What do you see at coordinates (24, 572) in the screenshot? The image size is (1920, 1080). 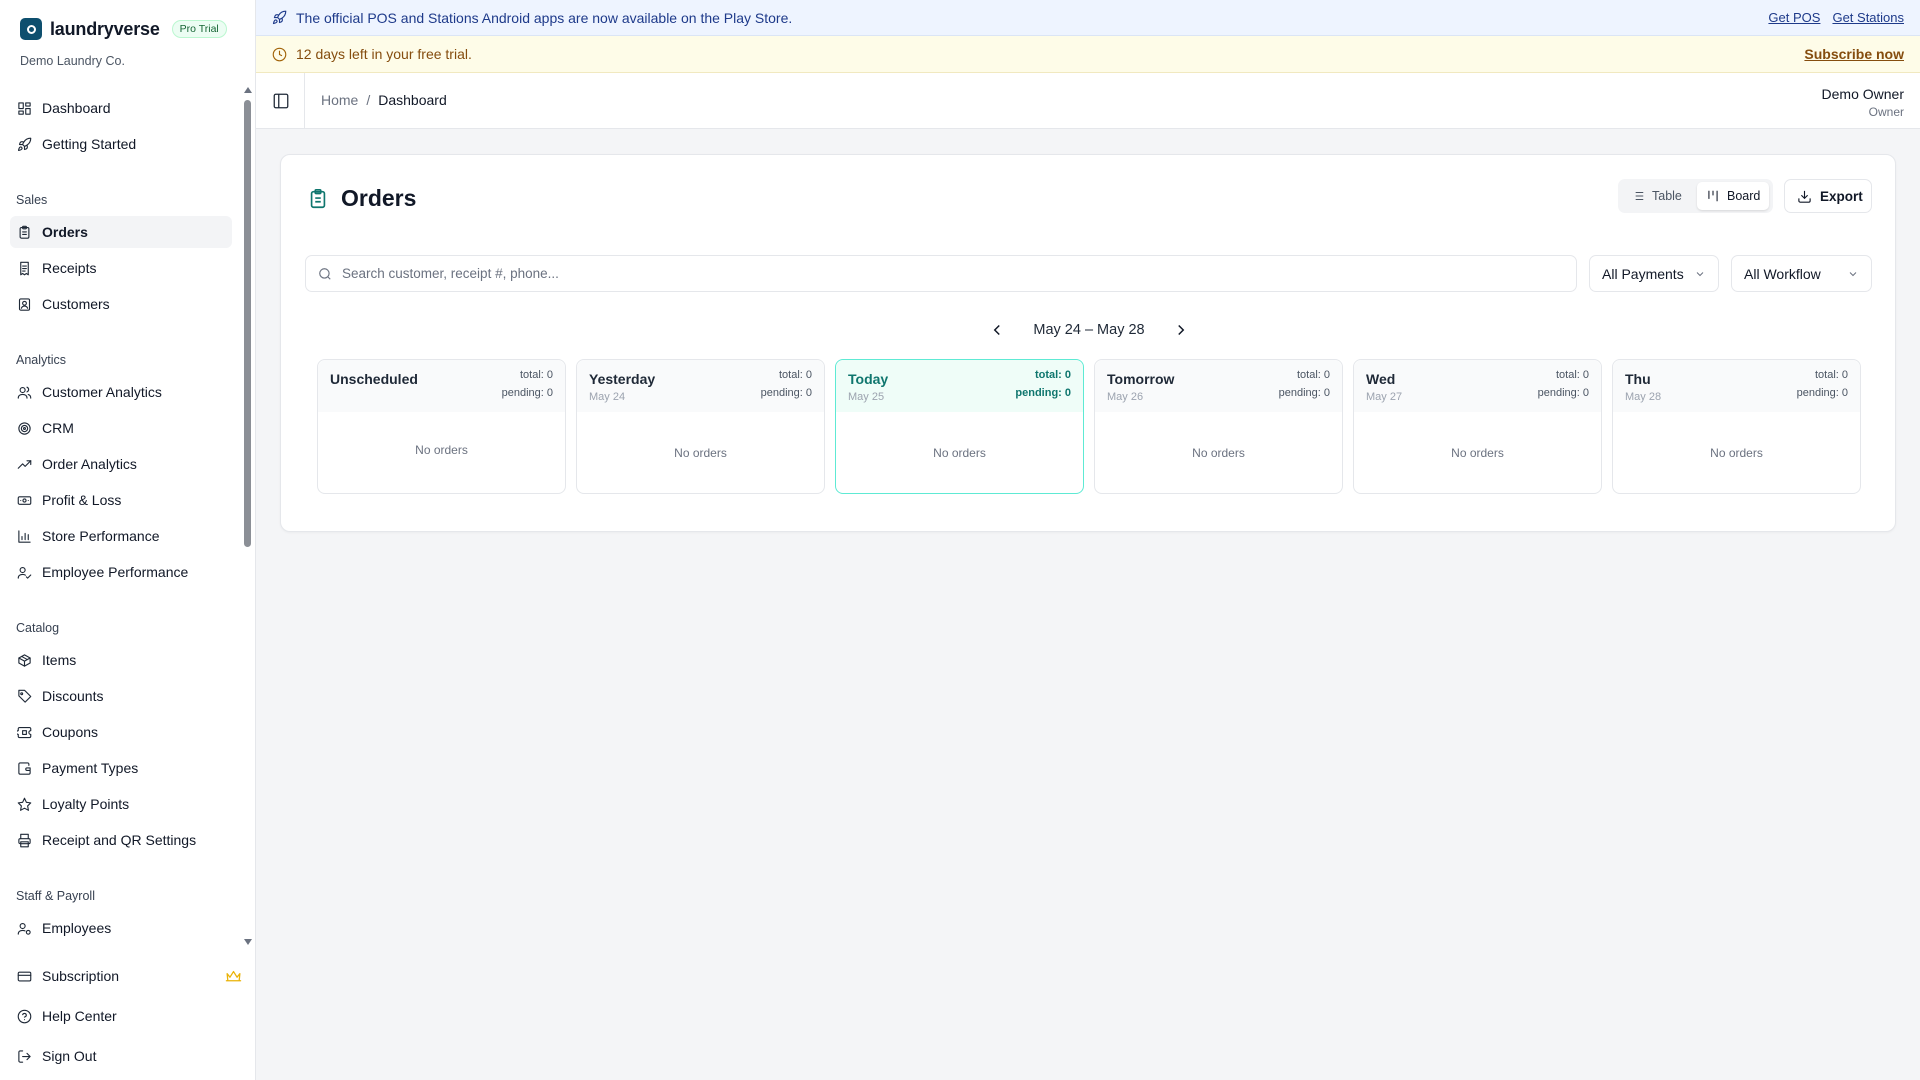 I see `user-check-icon` at bounding box center [24, 572].